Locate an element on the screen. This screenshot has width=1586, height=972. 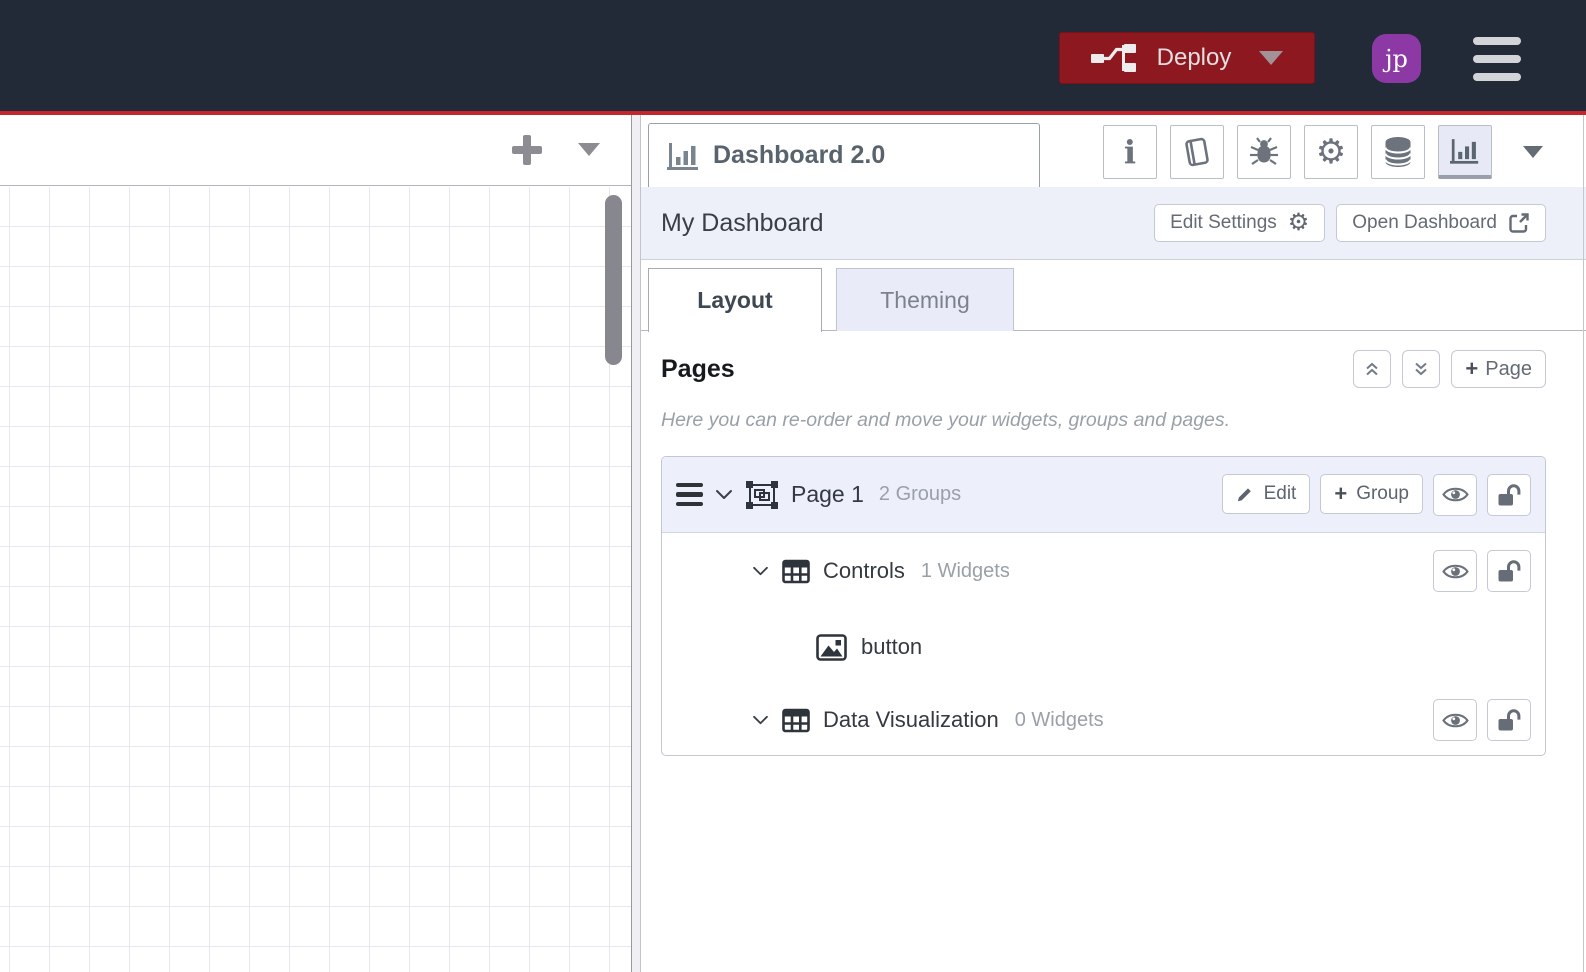
bug-icon is located at coordinates (1264, 152).